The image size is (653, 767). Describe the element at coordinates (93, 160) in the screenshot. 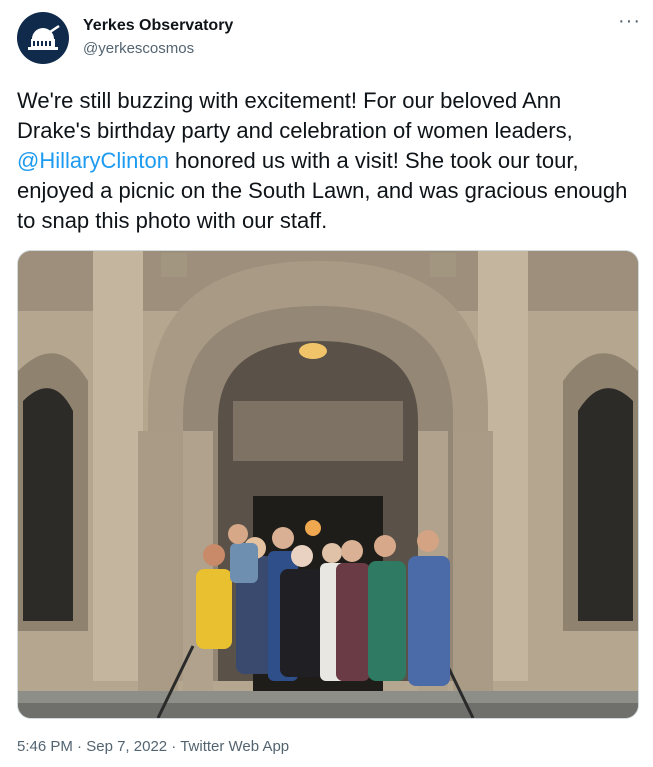

I see `mention-link: @HillaryClinton` at that location.